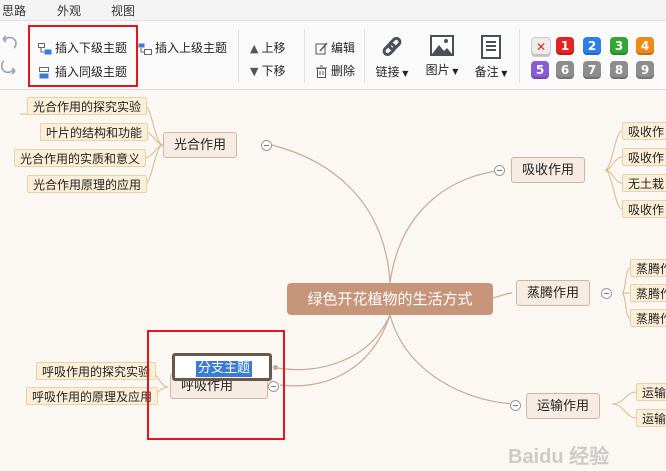  Describe the element at coordinates (548, 170) in the screenshot. I see `branch-absorption: 吸收作用` at that location.